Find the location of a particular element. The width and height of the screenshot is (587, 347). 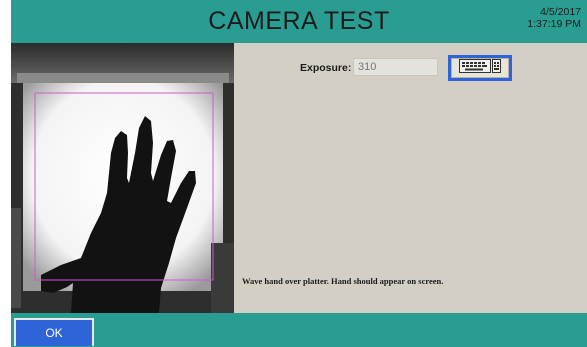

exposure-label: Exposure: is located at coordinates (326, 68).